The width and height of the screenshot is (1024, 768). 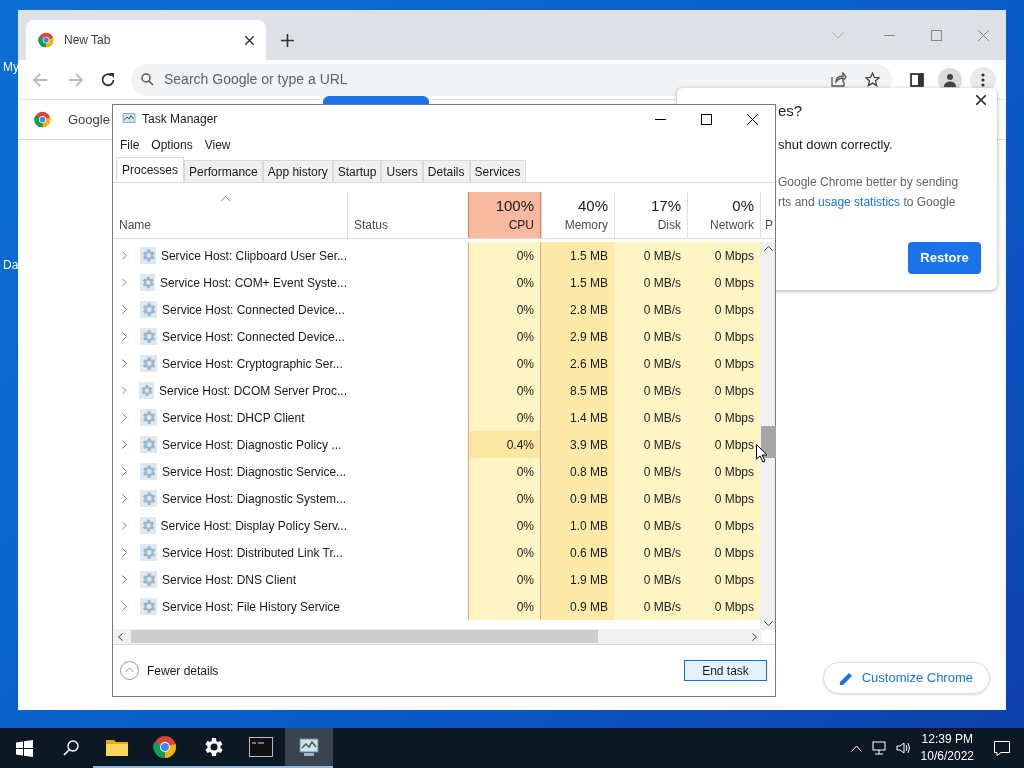 I want to click on column-header: P, so click(x=769, y=225).